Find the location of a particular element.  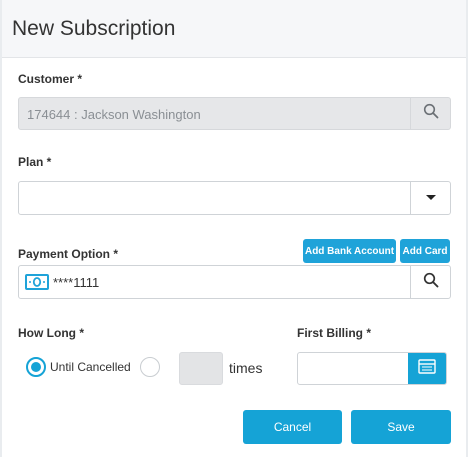

customer-value: 174644 : Jackson Washington is located at coordinates (114, 114).